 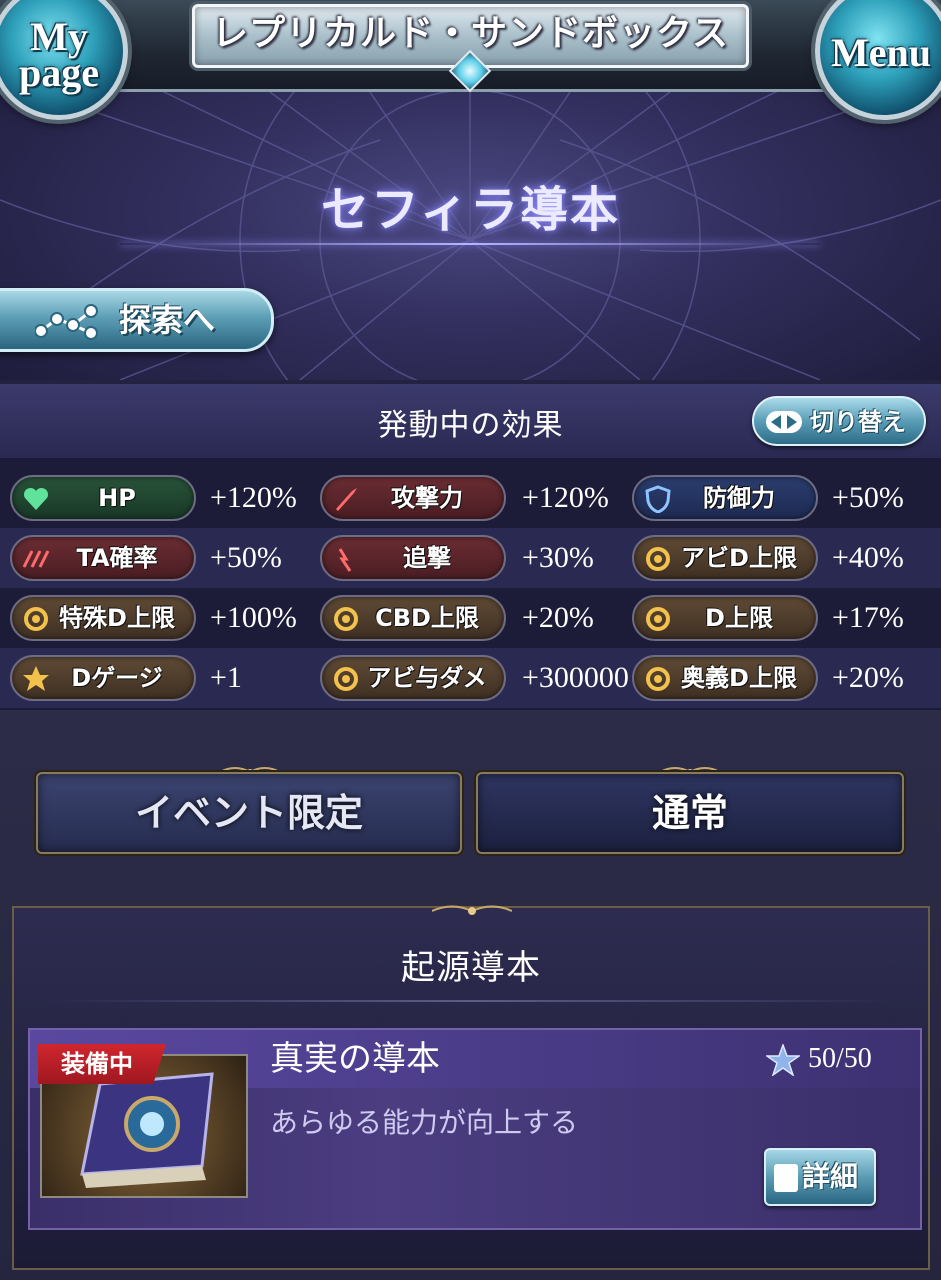 What do you see at coordinates (471, 1001) in the screenshot?
I see `origin-divider` at bounding box center [471, 1001].